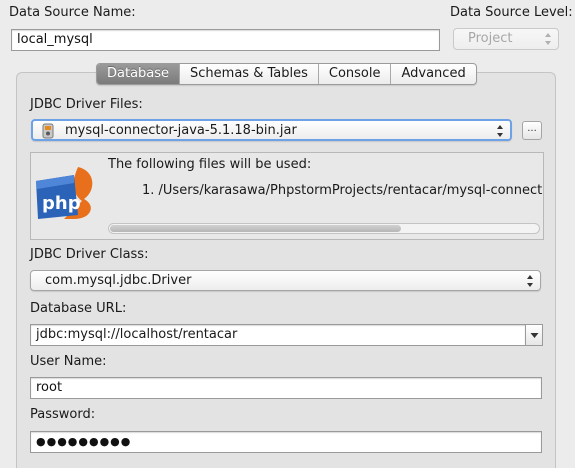  Describe the element at coordinates (286, 442) in the screenshot. I see `password-input: ●●●●●●●●●` at that location.